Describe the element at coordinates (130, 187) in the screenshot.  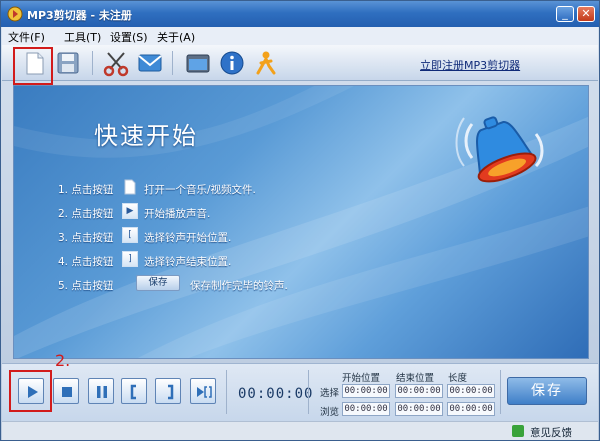
I see `new-file-icon` at that location.